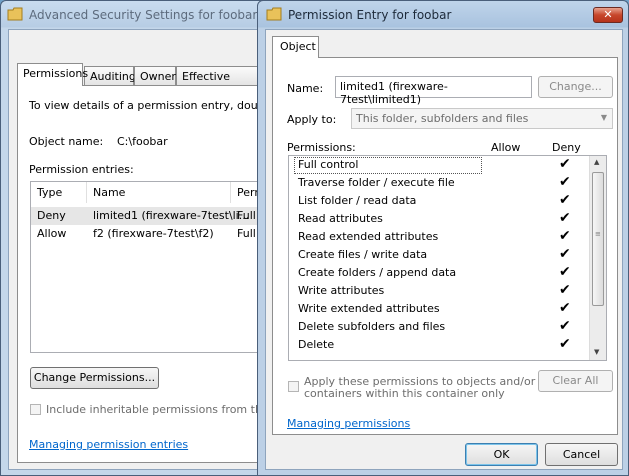 The image size is (629, 476). Describe the element at coordinates (66, 141) in the screenshot. I see `object-name-label: Object name:` at that location.